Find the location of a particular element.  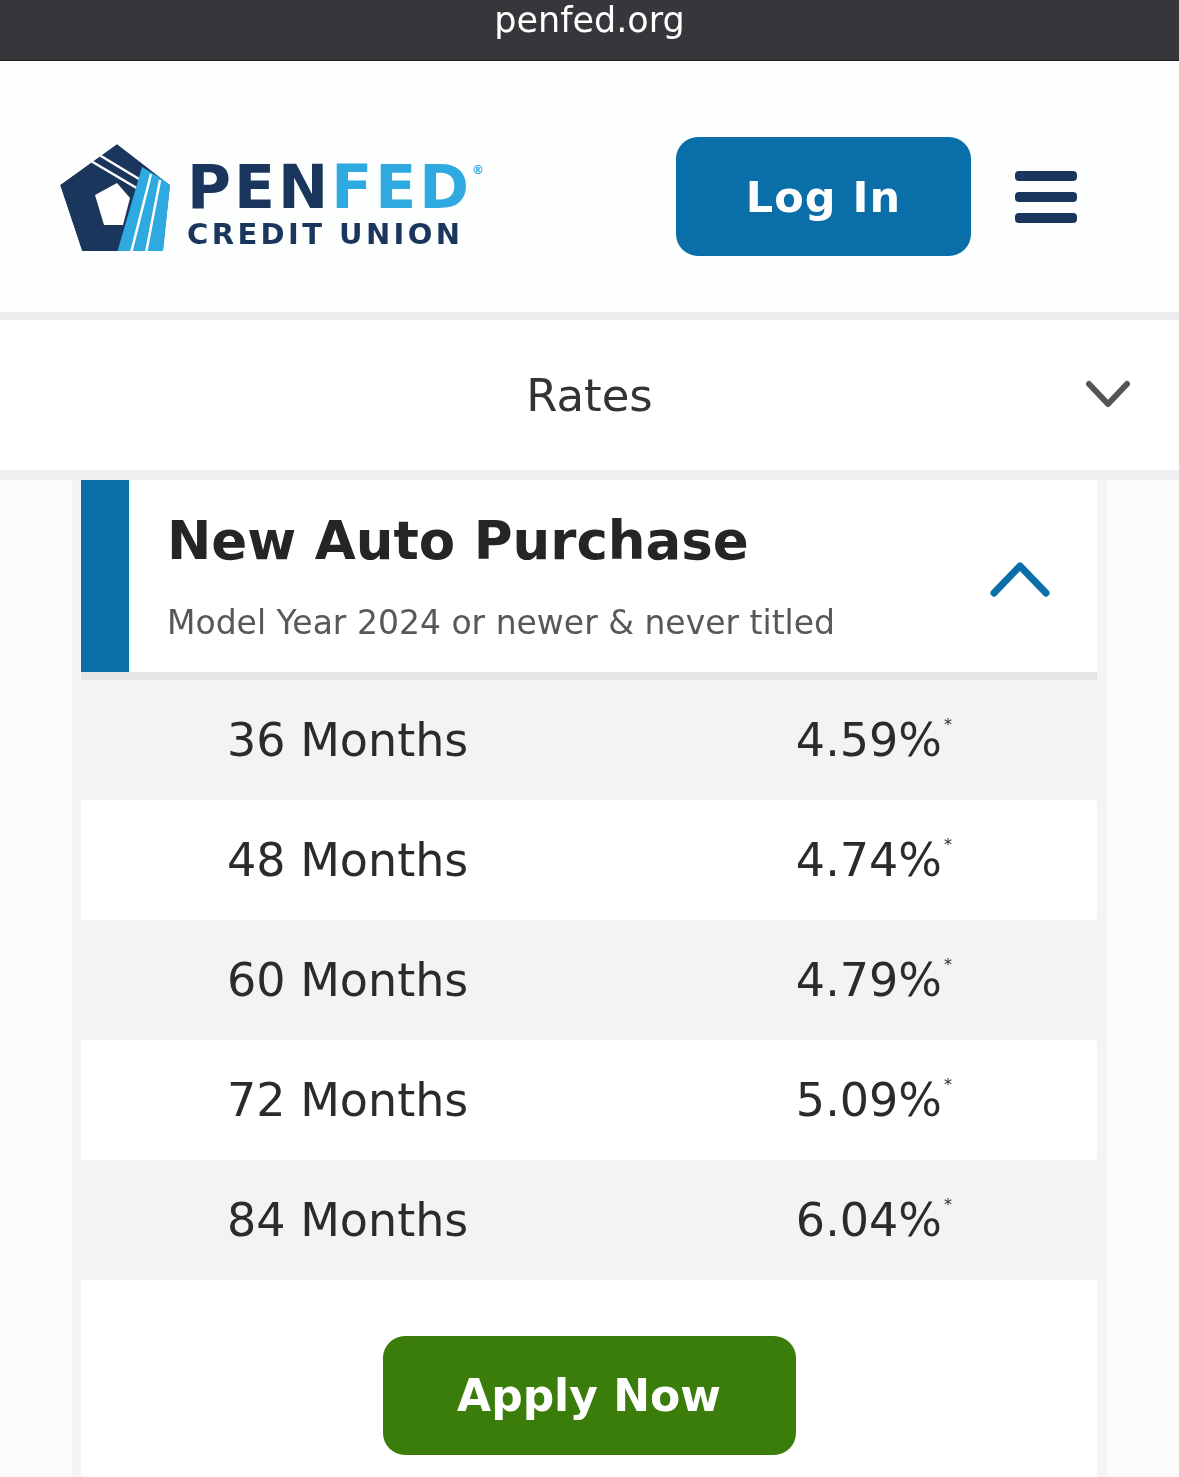

rate-text: 4.59%$^{*}$ is located at coordinates (873, 740).